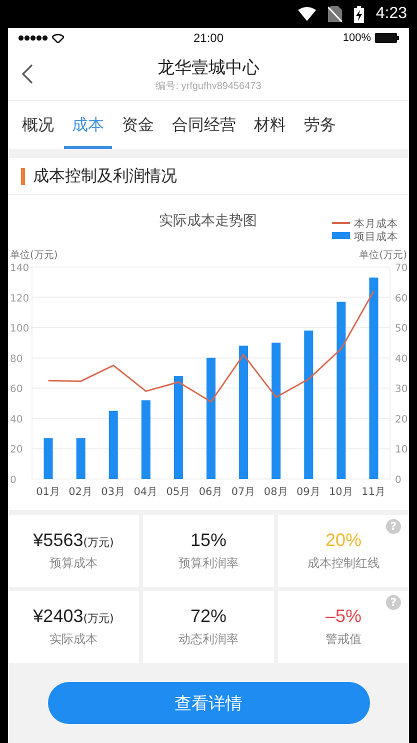  Describe the element at coordinates (208, 563) in the screenshot. I see `stat-label: 预算利润率` at that location.